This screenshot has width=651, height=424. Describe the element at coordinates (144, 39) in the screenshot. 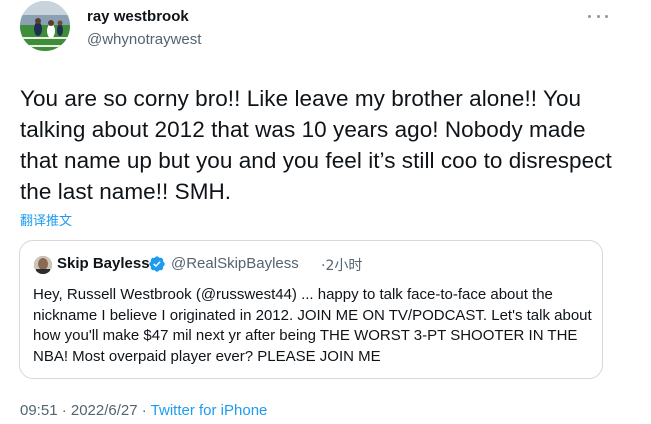

I see `author-handle: @whynotraywest` at that location.